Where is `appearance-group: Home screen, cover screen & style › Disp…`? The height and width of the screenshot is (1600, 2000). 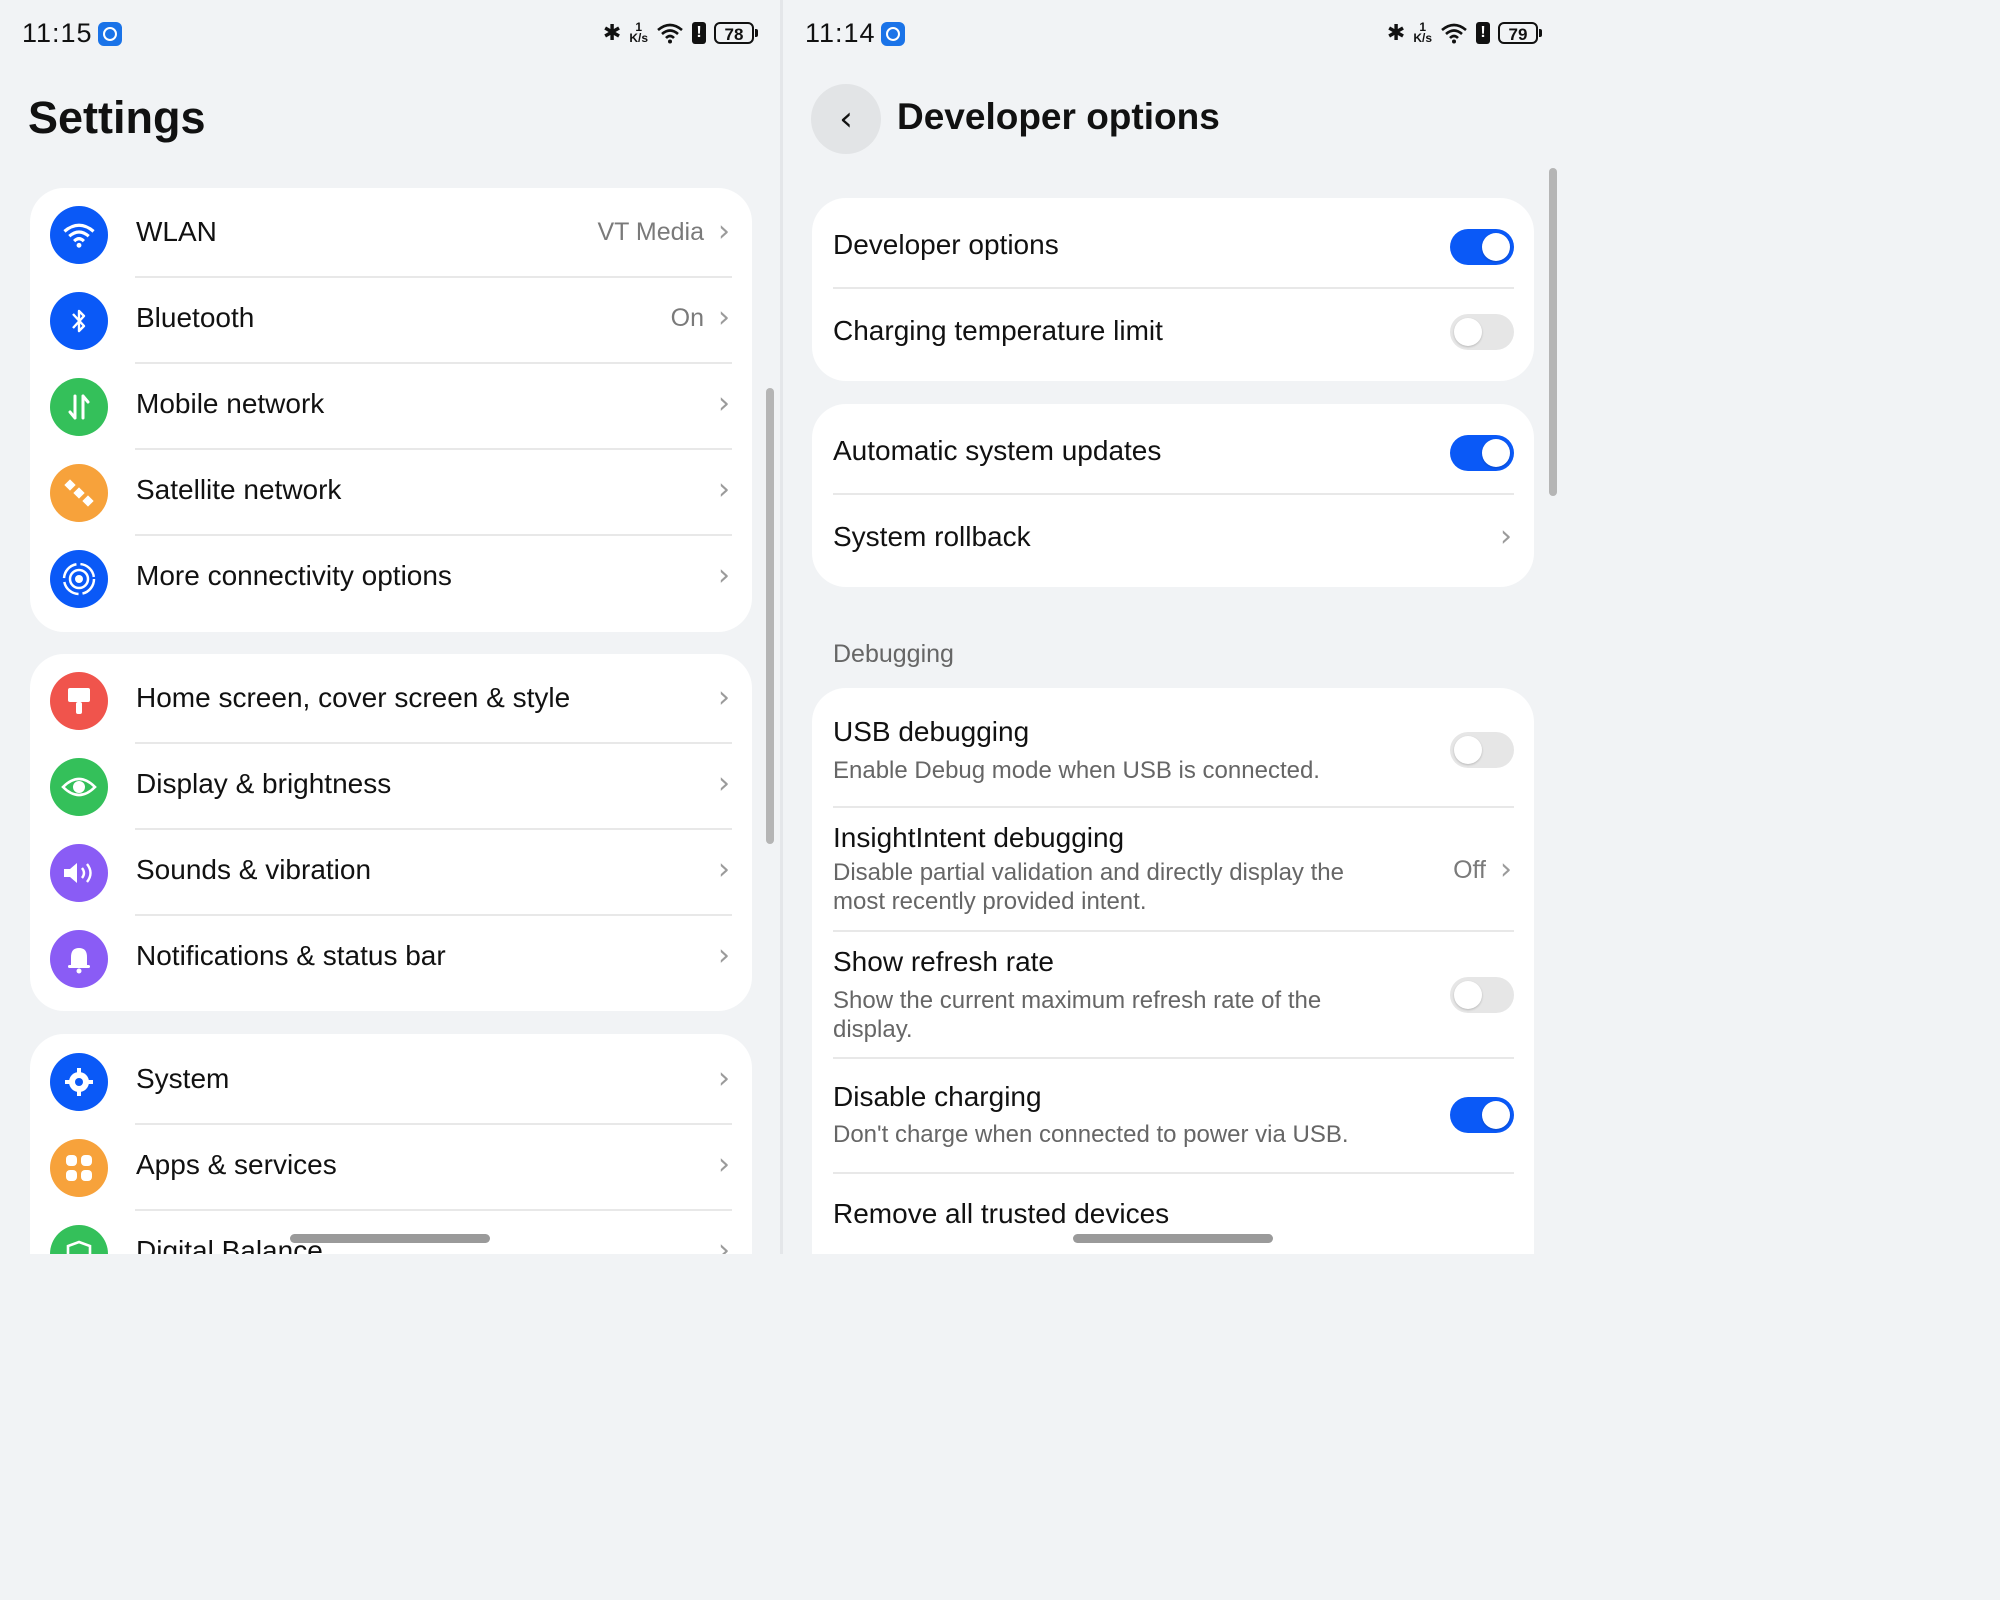
appearance-group: Home screen, cover screen & style › Disp… is located at coordinates (391, 832).